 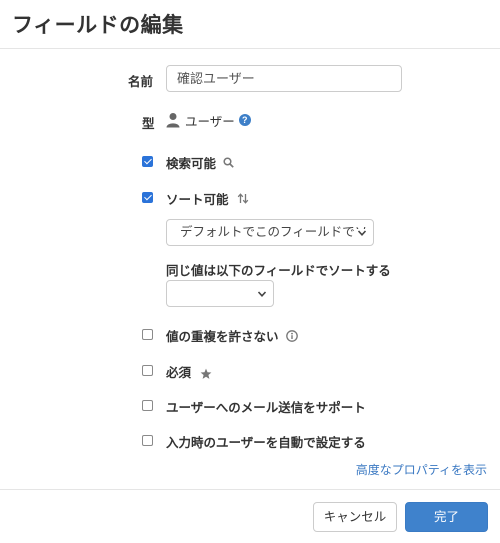 I want to click on sort-default-select: デフォルトでこのフィールドでソ, so click(x=270, y=232).